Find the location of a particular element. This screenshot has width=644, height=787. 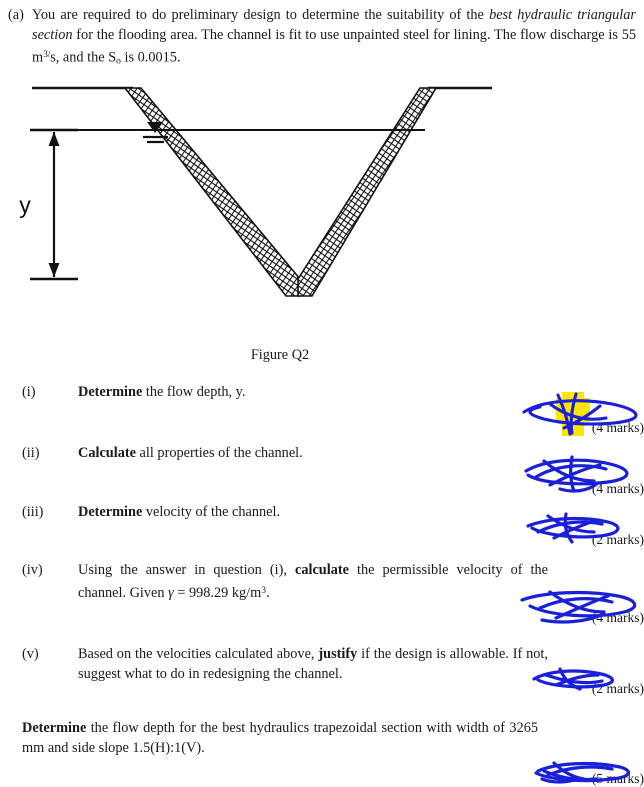

marks-label-iii: (2 marks) is located at coordinates (617, 539).